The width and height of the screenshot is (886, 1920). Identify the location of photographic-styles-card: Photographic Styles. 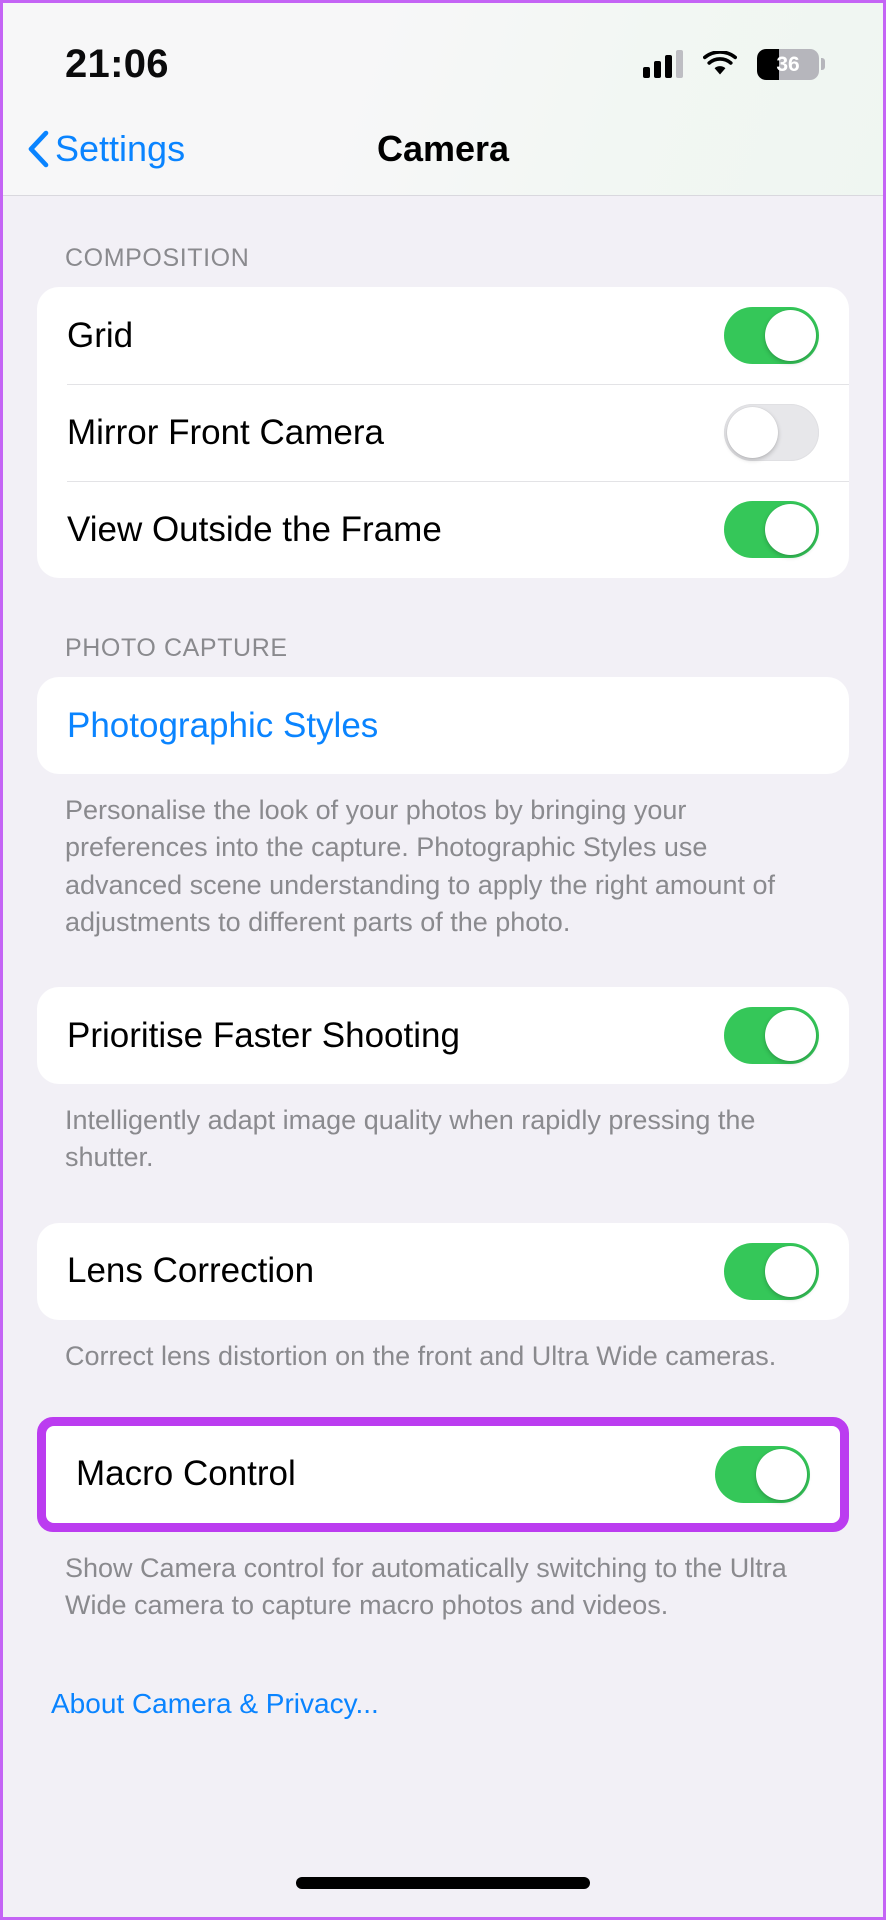
(443, 725).